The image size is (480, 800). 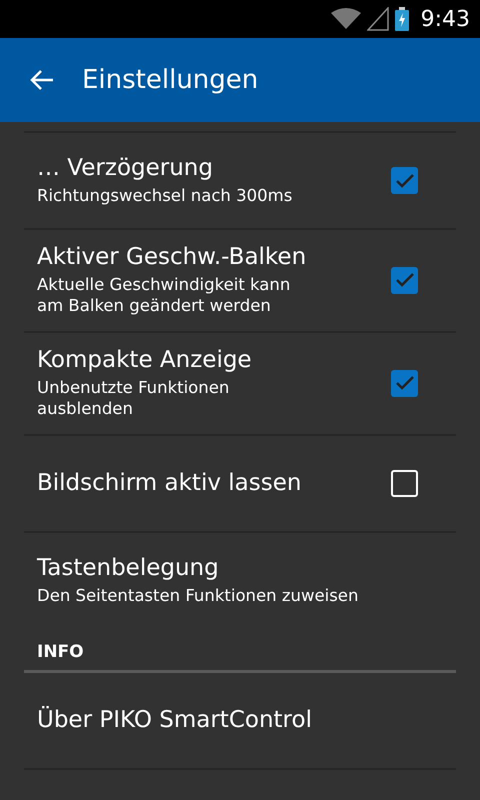 What do you see at coordinates (401, 19) in the screenshot?
I see `battery-icon` at bounding box center [401, 19].